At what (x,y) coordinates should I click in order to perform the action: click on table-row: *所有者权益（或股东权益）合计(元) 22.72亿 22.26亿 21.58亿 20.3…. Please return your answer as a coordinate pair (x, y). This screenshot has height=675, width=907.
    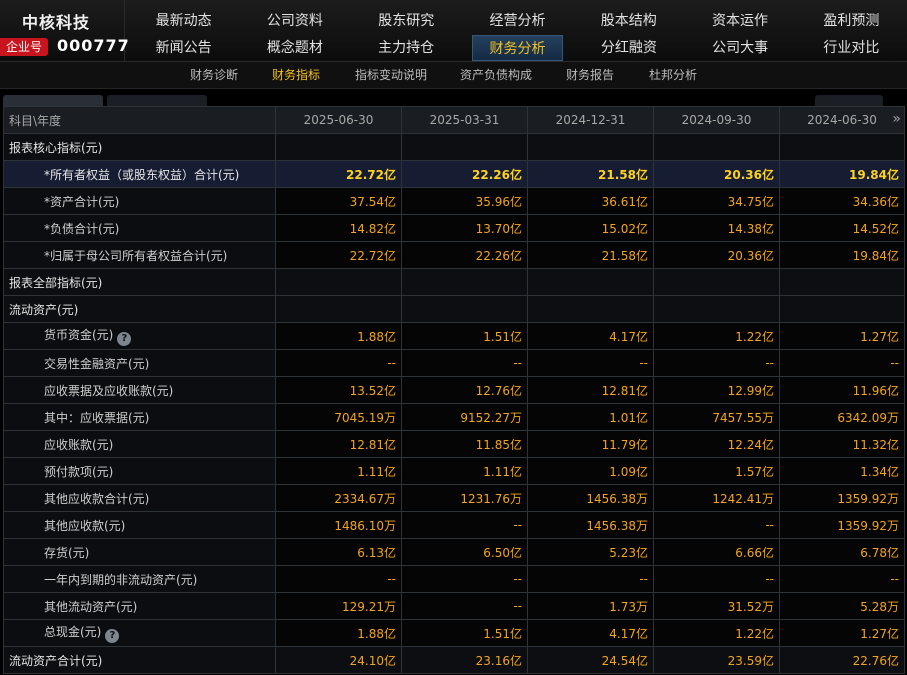
    Looking at the image, I should click on (454, 174).